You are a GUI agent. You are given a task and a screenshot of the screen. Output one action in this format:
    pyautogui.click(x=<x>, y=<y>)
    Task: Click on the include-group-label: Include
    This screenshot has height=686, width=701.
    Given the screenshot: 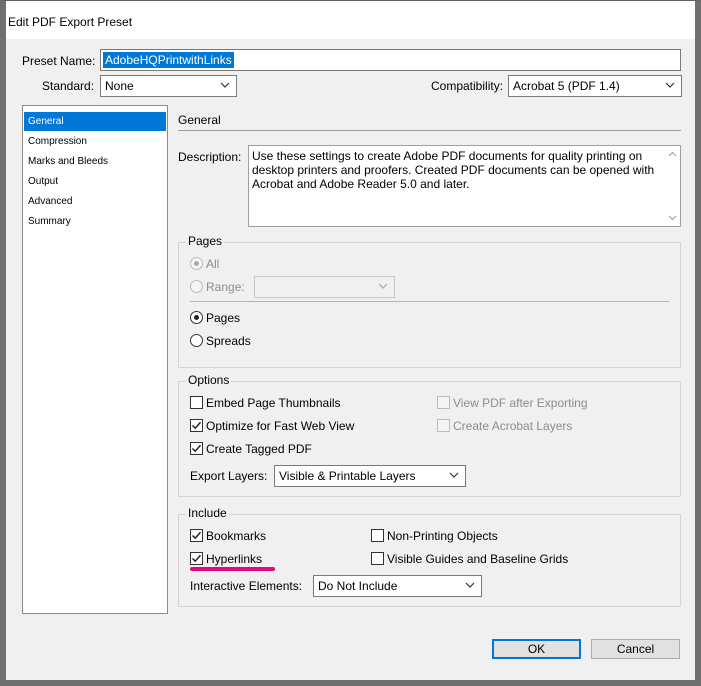 What is the action you would take?
    pyautogui.click(x=207, y=513)
    